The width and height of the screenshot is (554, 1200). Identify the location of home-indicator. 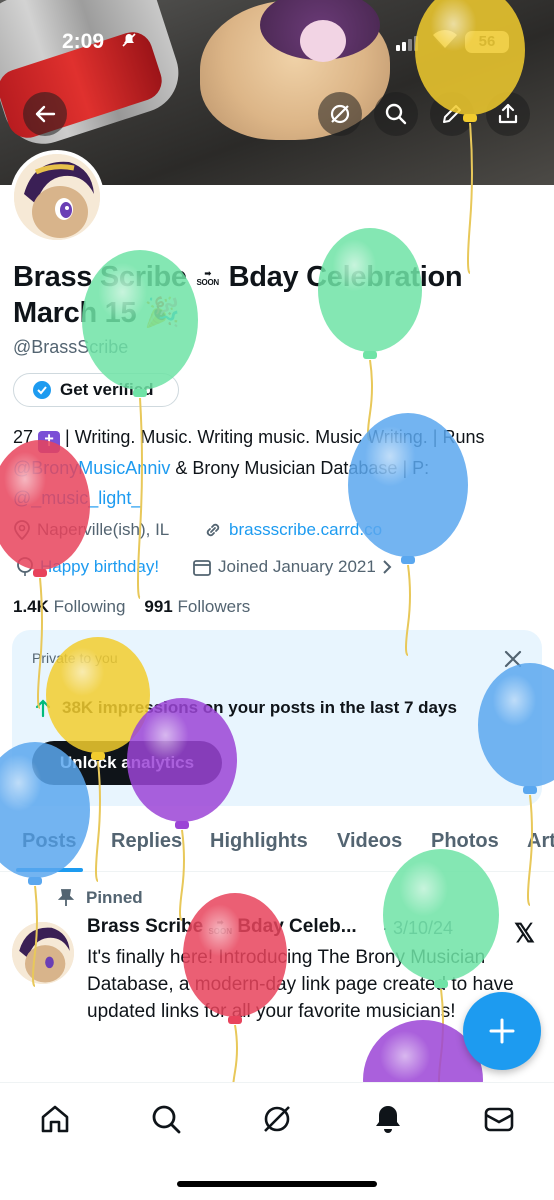
(277, 1184).